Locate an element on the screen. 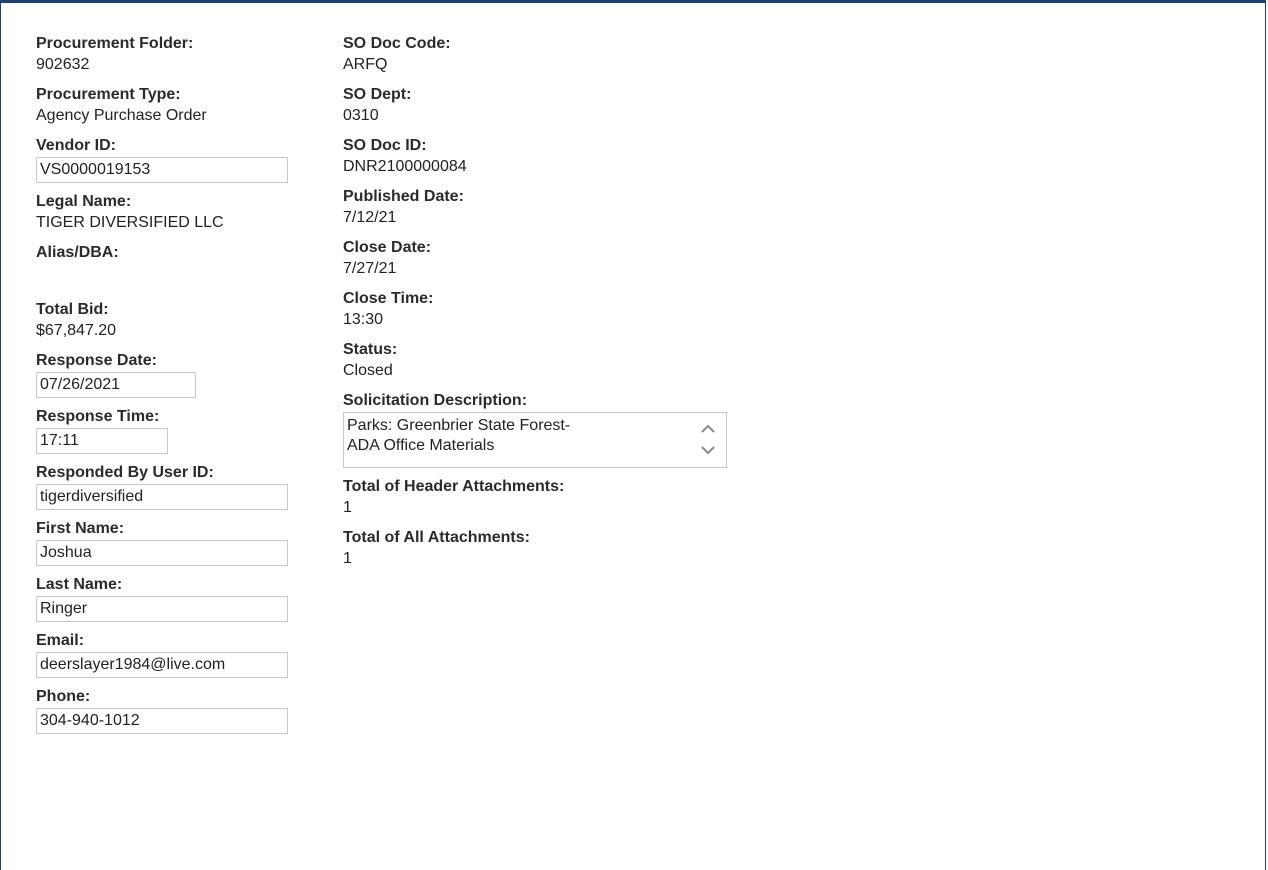 Image resolution: width=1268 pixels, height=870 pixels. close-time-value: 13:30 is located at coordinates (363, 319).